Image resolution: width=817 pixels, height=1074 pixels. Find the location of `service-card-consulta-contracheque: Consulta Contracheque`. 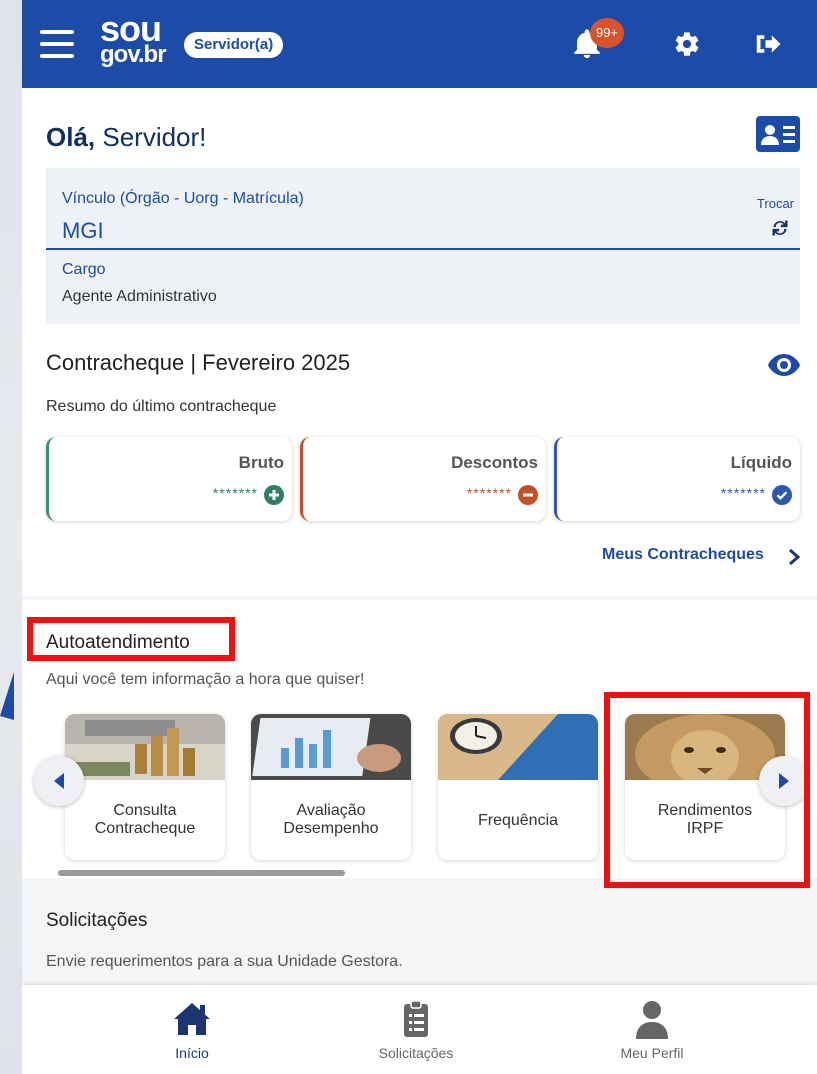

service-card-consulta-contracheque: Consulta Contracheque is located at coordinates (145, 787).